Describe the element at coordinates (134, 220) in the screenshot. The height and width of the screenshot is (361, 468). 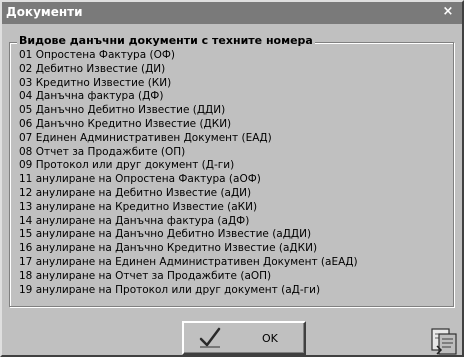
I see `list-item: 14 анулиране на Данъчна фактура (аДФ)` at that location.